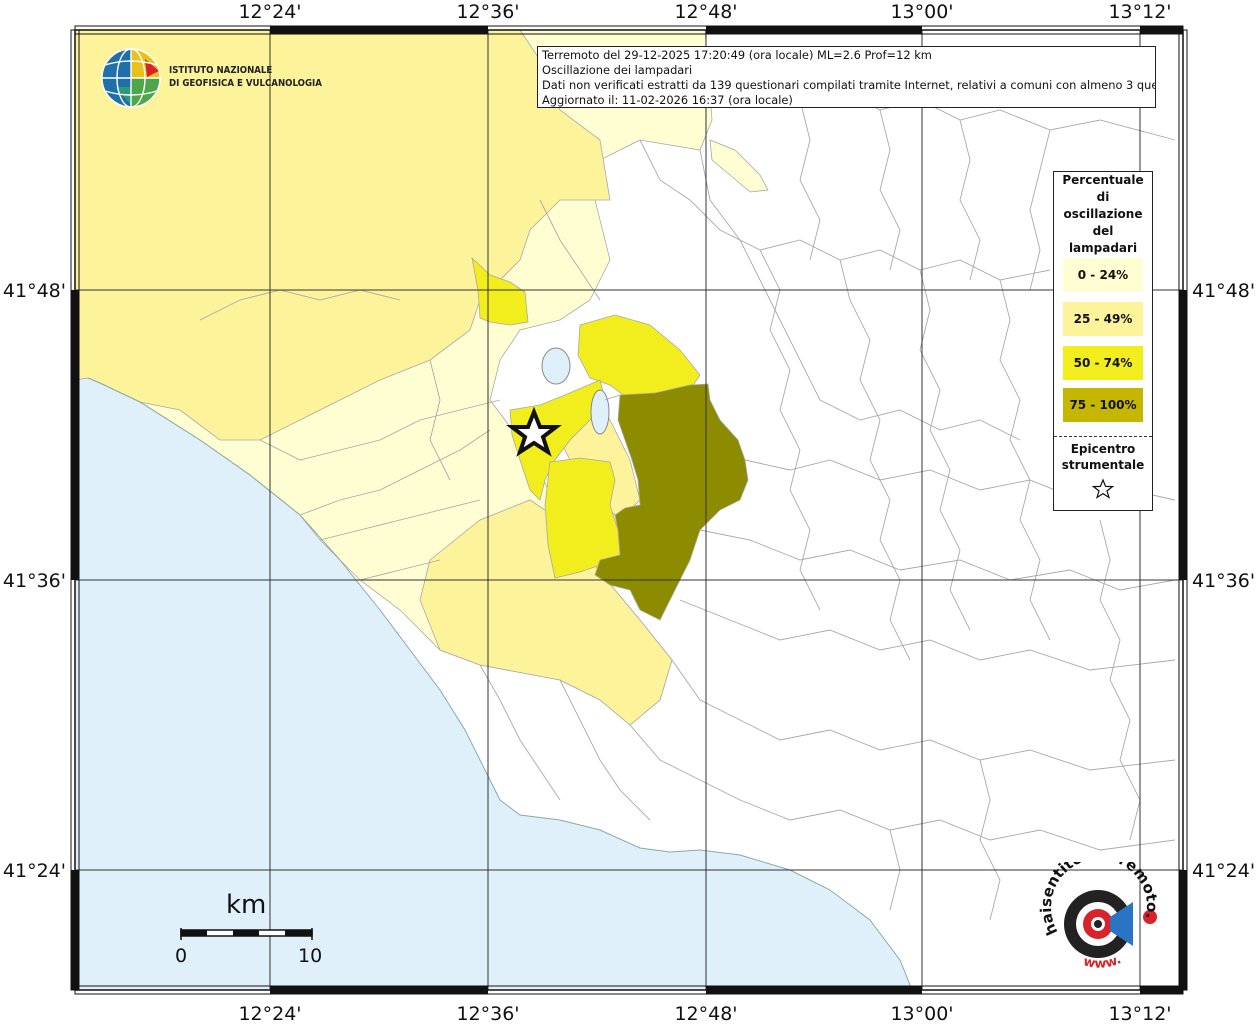  What do you see at coordinates (1139, 12) in the screenshot?
I see `lon-label-top-5: 13°12'` at bounding box center [1139, 12].